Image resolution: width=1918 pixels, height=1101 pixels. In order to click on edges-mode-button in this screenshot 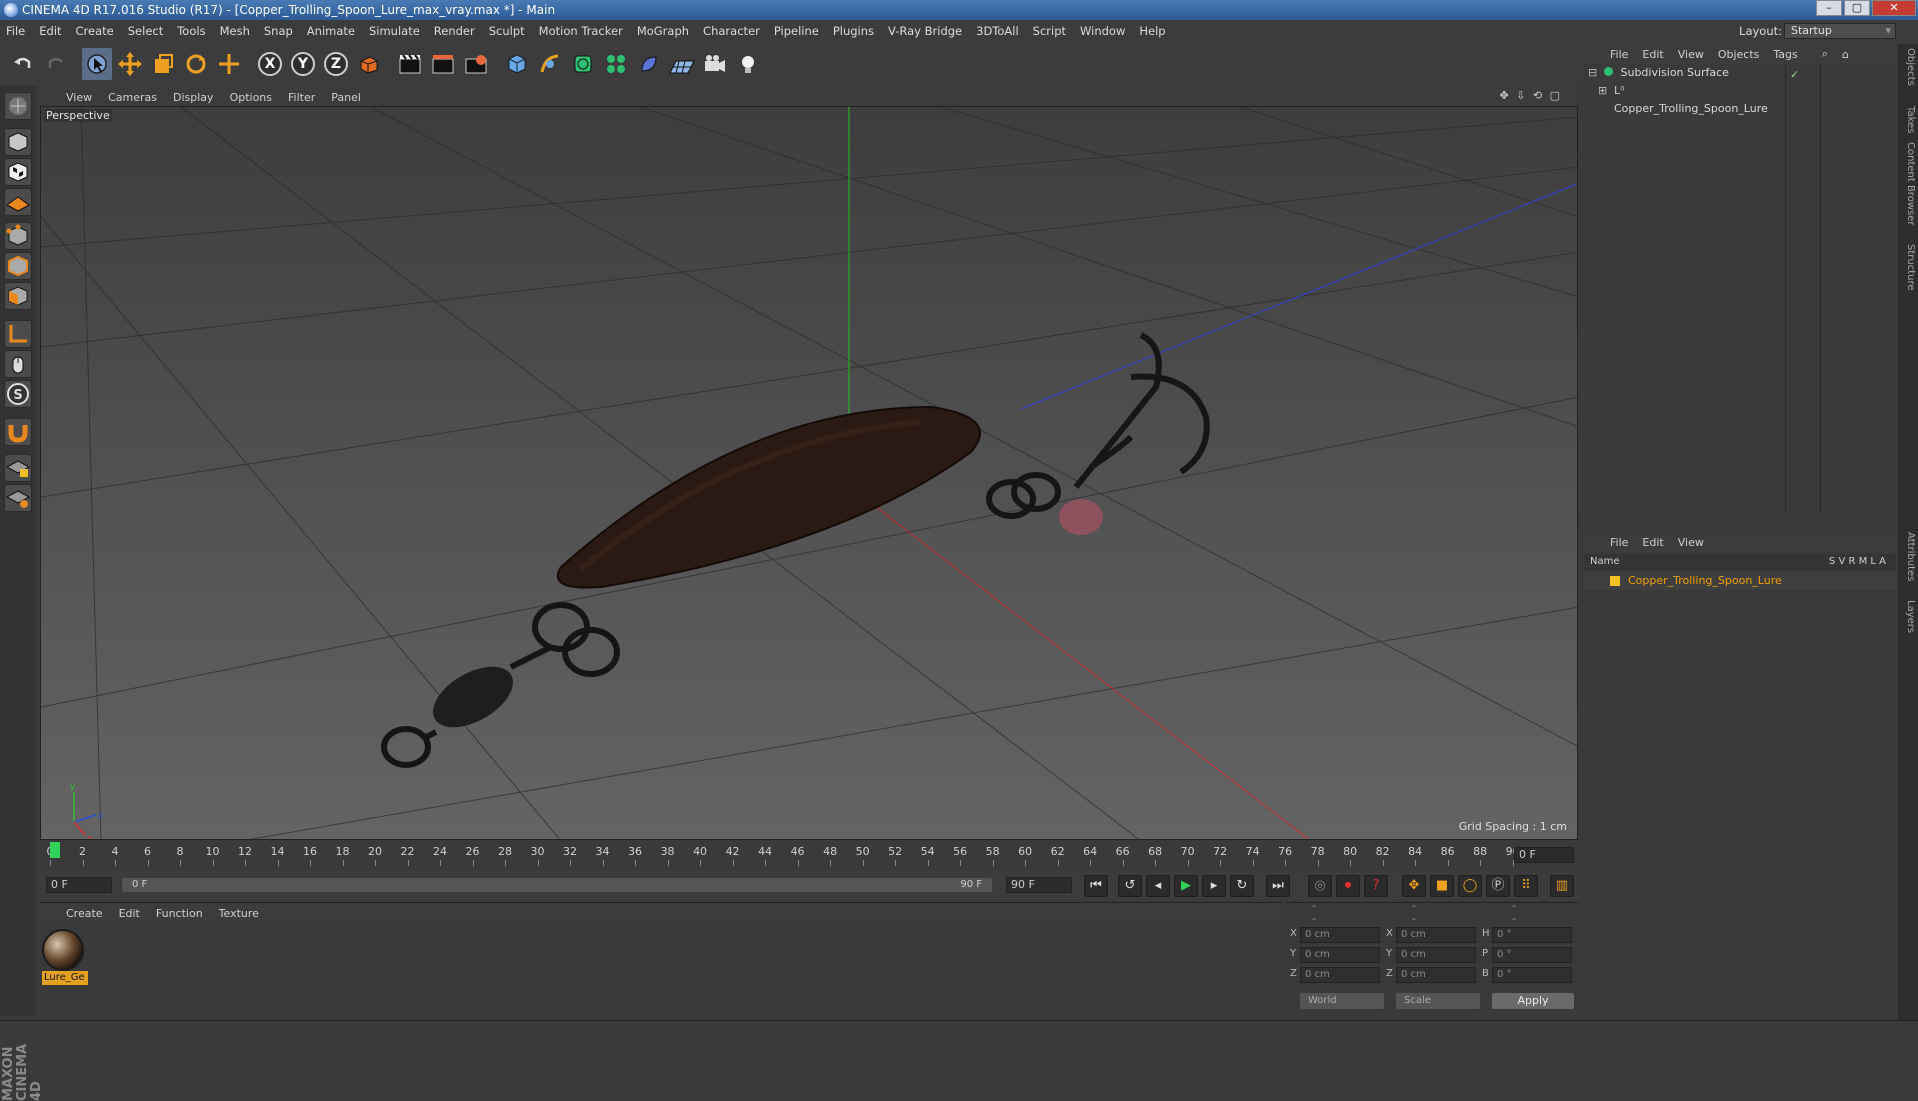, I will do `click(18, 266)`.